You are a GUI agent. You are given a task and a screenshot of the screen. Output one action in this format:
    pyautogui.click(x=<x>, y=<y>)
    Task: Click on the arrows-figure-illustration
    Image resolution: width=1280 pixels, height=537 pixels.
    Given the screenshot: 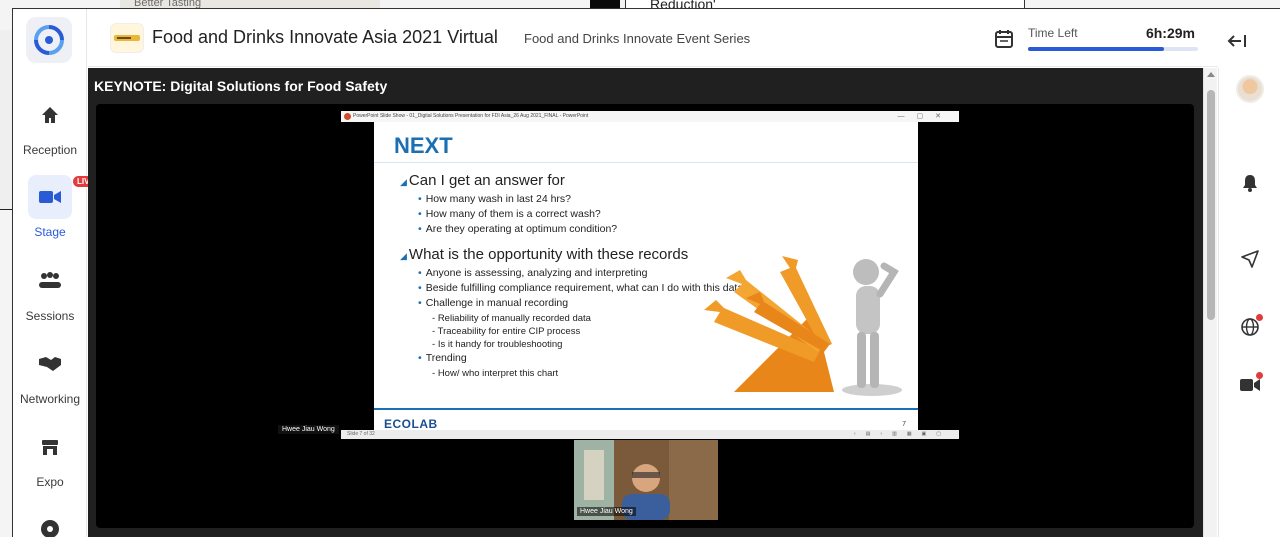 What is the action you would take?
    pyautogui.click(x=803, y=326)
    